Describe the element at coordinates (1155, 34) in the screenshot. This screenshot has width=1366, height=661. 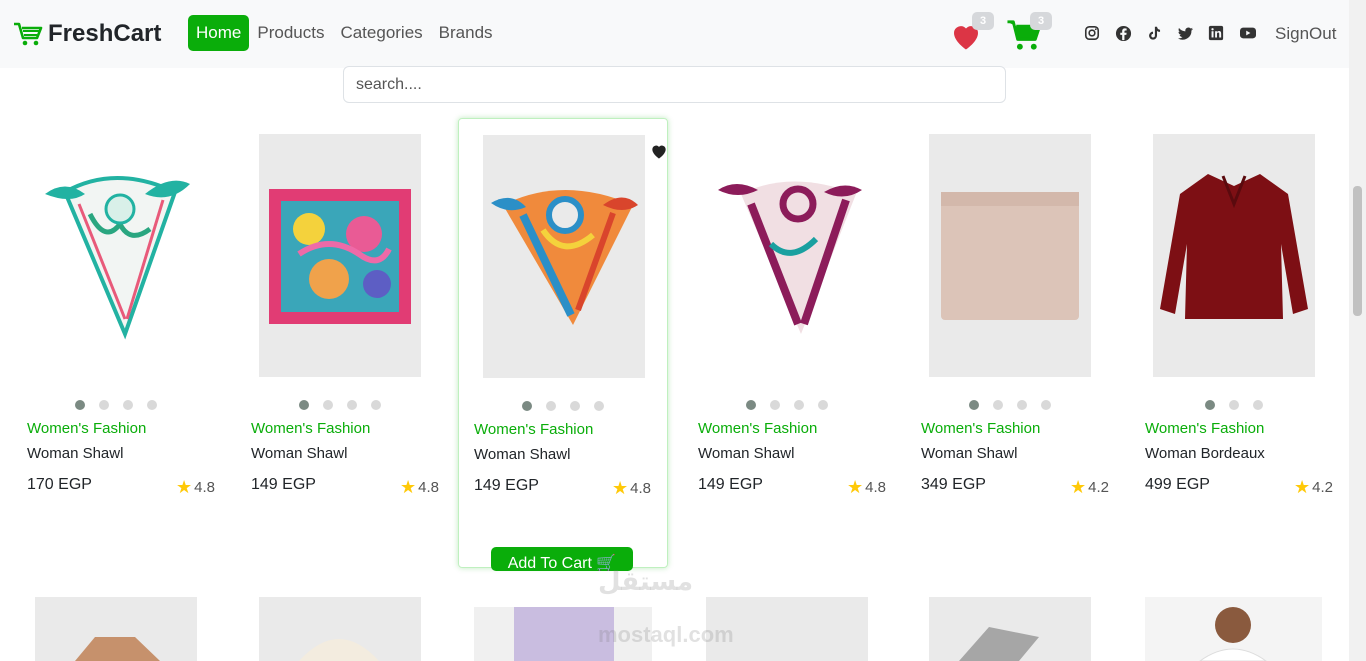
I see `tiktok-icon` at that location.